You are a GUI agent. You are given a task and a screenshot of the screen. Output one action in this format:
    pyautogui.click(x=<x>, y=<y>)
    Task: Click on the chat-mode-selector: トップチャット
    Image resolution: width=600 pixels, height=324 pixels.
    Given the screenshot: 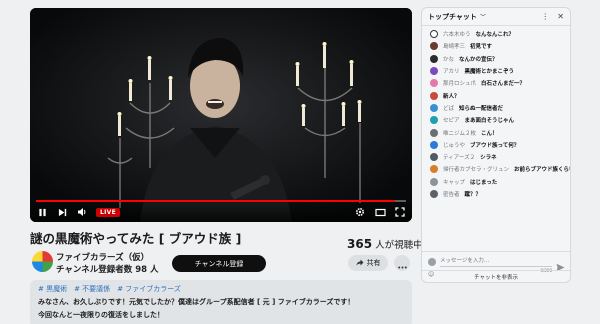 What is the action you would take?
    pyautogui.click(x=452, y=17)
    